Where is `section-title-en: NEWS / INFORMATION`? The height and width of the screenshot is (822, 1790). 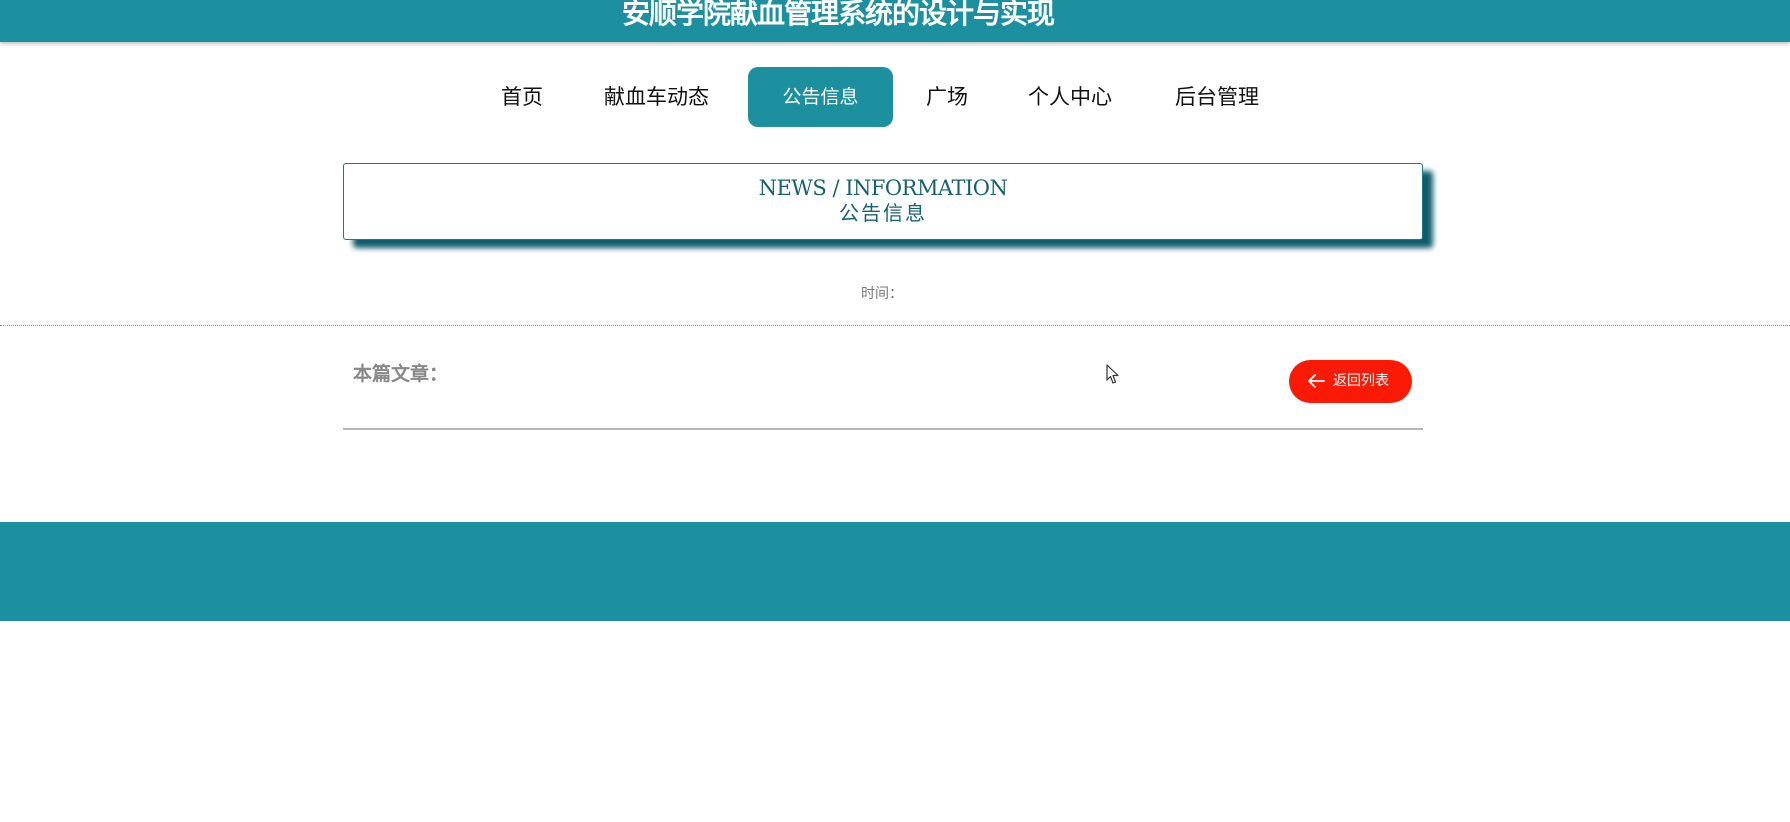
section-title-en: NEWS / INFORMATION is located at coordinates (883, 188).